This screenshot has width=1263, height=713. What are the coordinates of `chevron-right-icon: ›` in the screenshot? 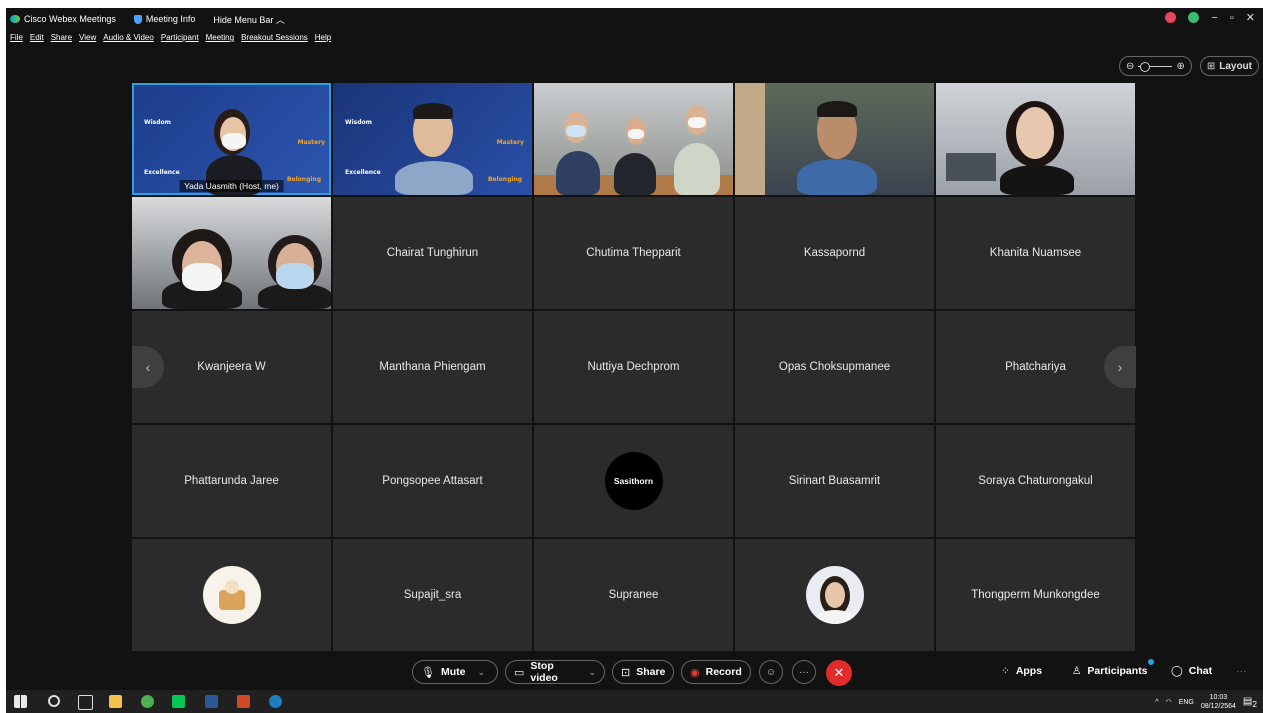 It's located at (1120, 367).